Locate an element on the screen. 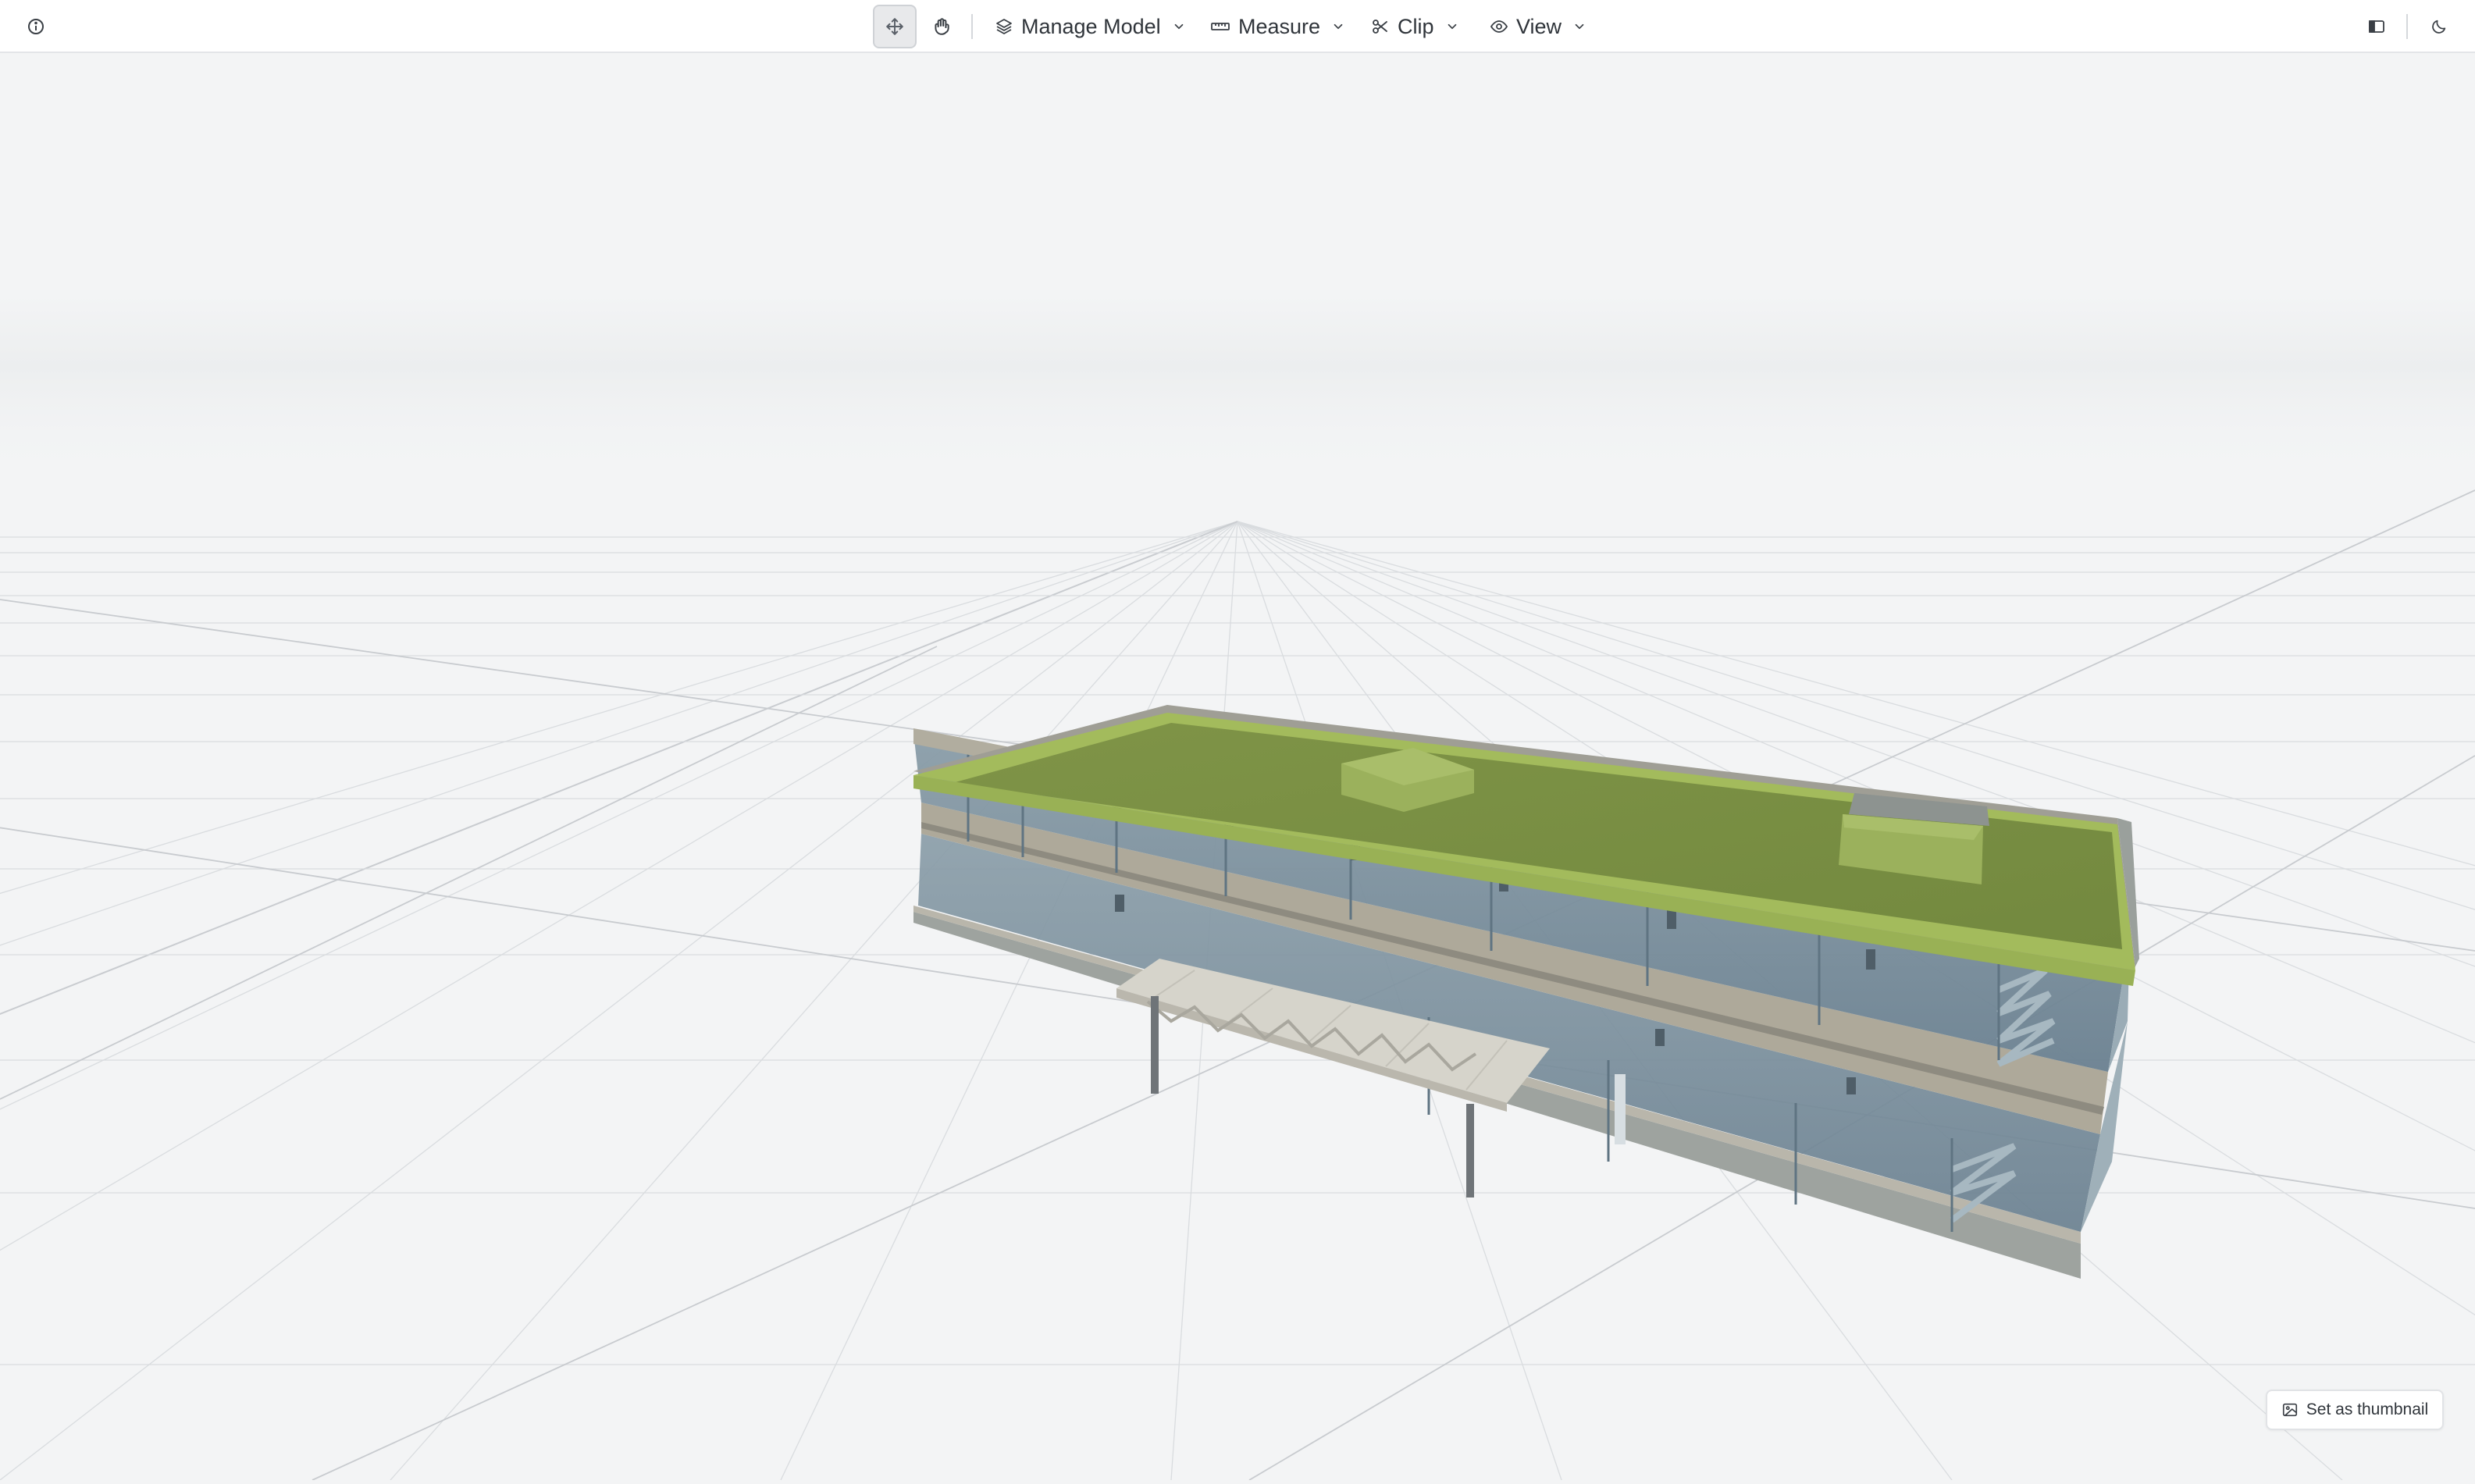  top-toolbar: Manage Model Measure Clip View is located at coordinates (1237, 26).